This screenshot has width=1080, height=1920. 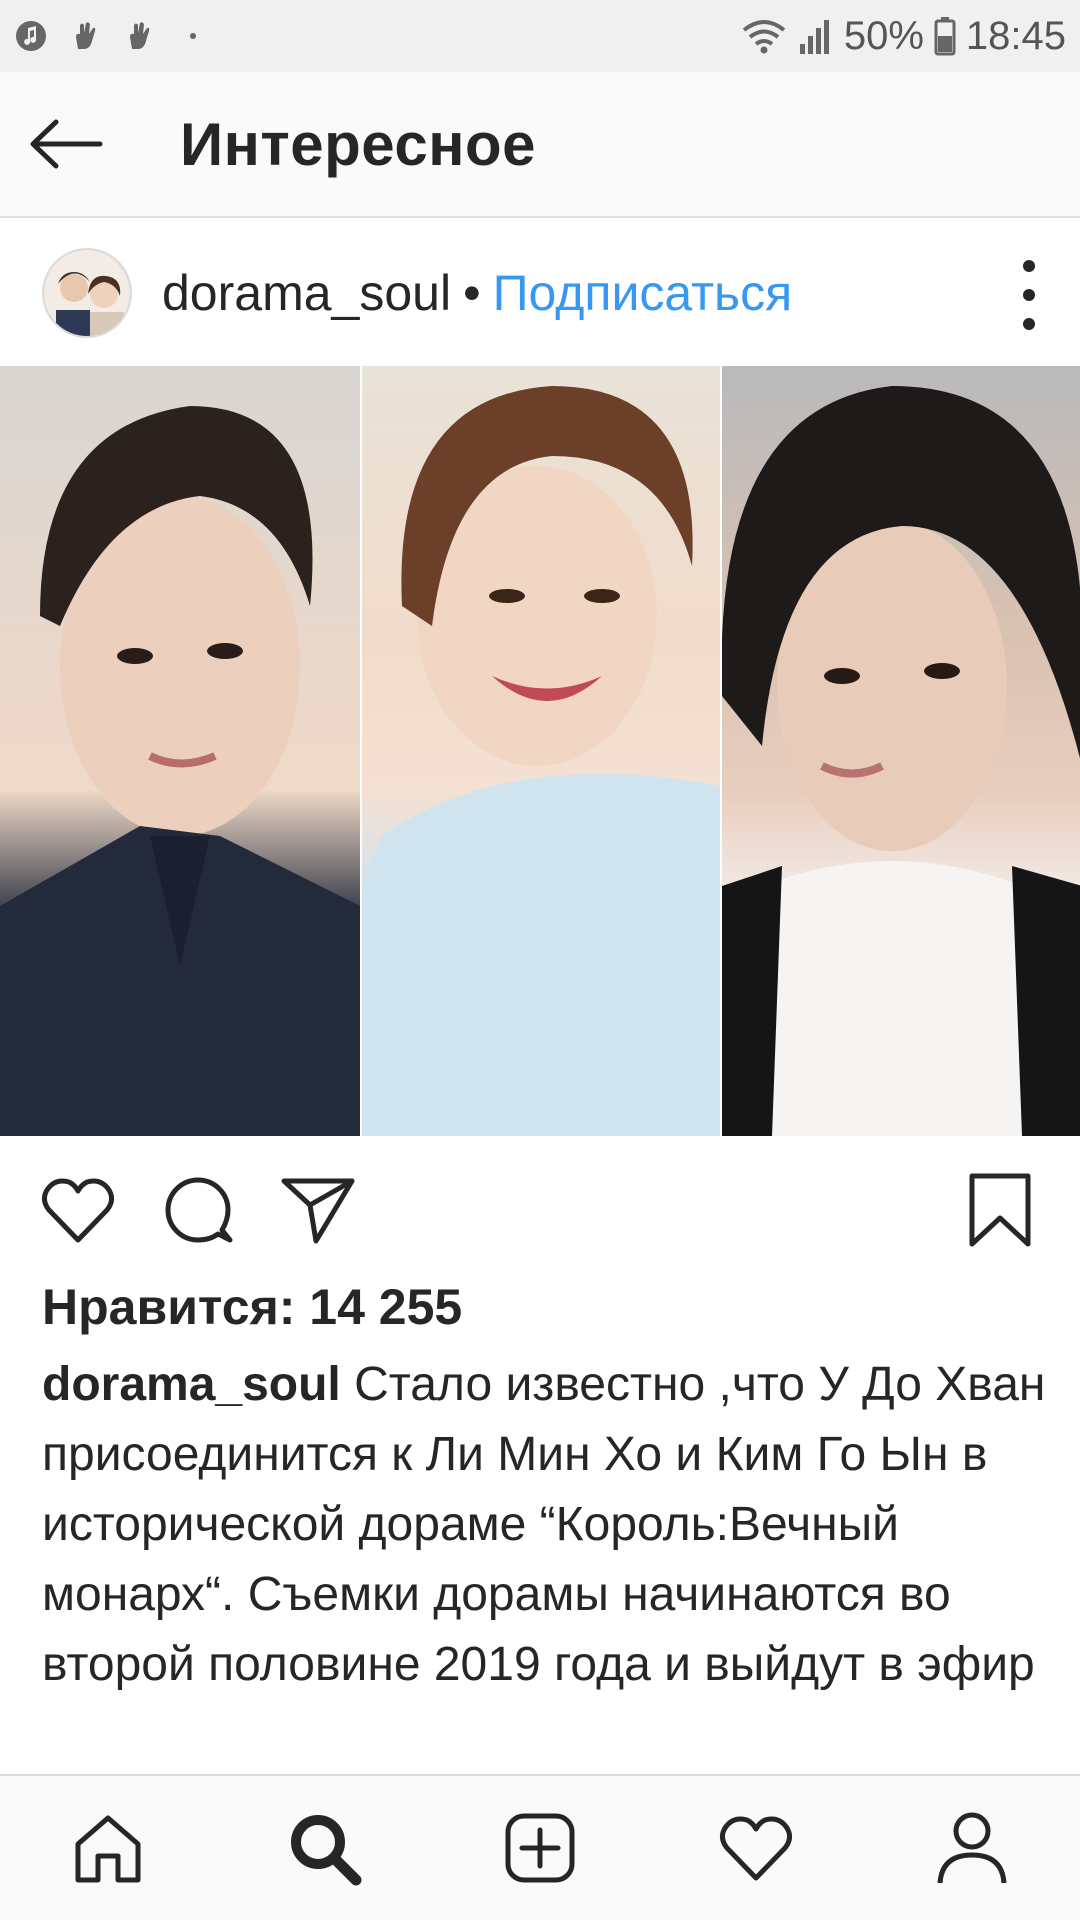 I want to click on nav-home, so click(x=108, y=1848).